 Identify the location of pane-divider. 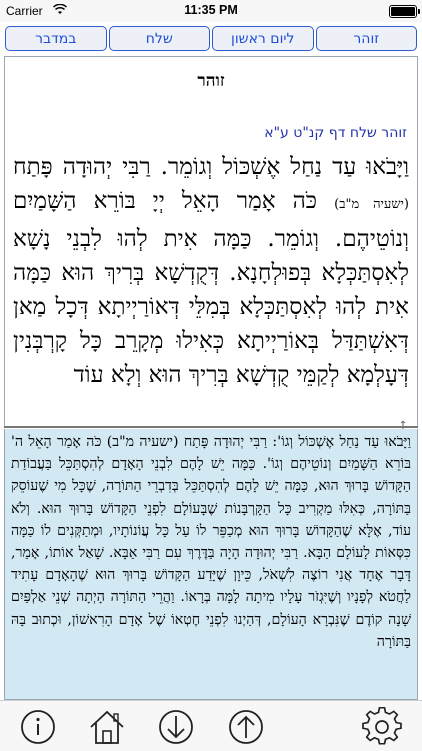
(211, 427).